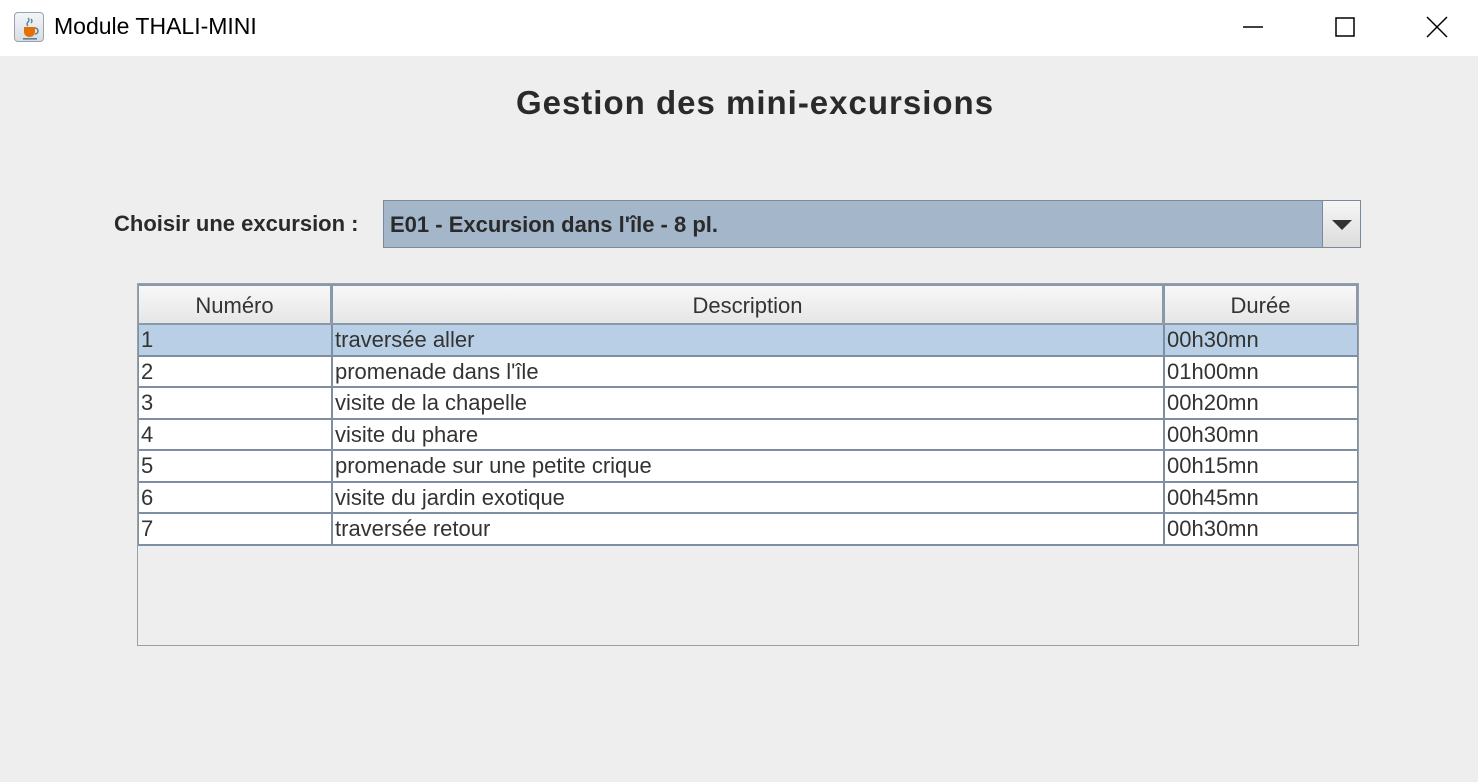  Describe the element at coordinates (1437, 27) in the screenshot. I see `close-icon` at that location.